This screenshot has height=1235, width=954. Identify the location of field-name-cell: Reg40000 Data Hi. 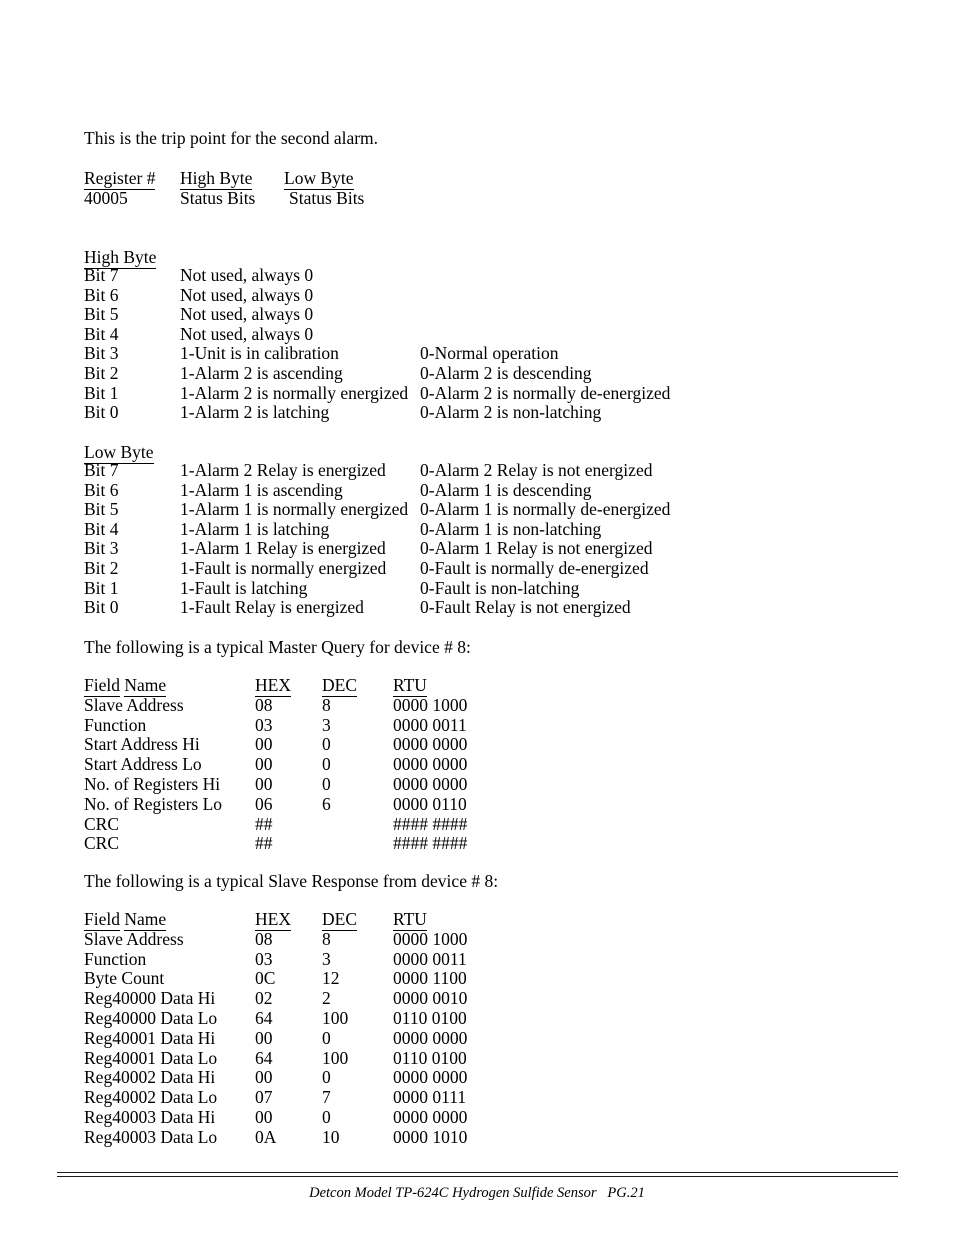
(150, 998).